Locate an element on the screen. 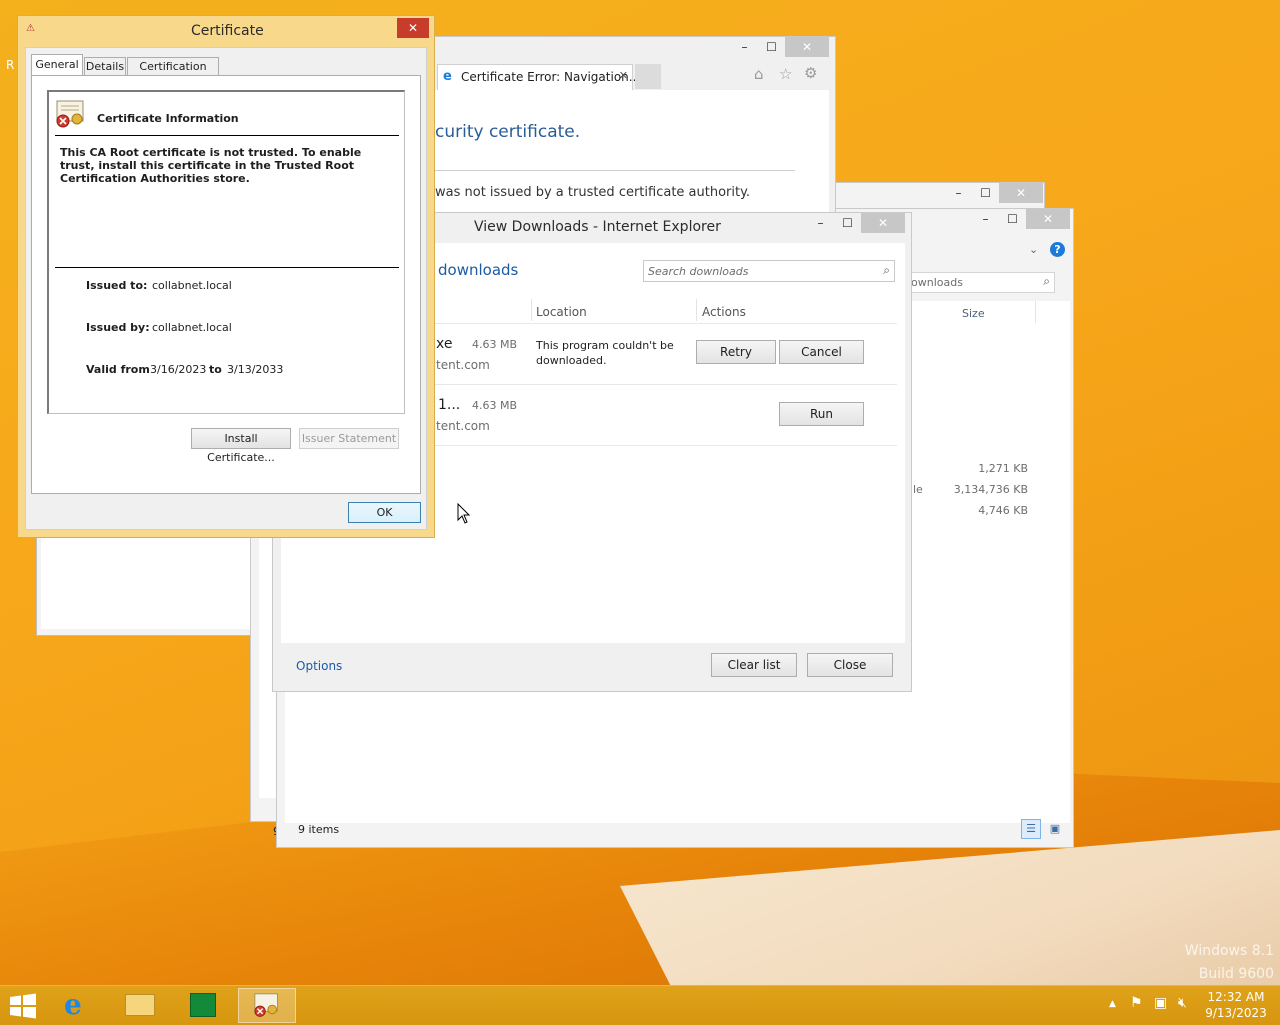 The width and height of the screenshot is (1280, 1025). downloads-heading: downloads is located at coordinates (478, 270).